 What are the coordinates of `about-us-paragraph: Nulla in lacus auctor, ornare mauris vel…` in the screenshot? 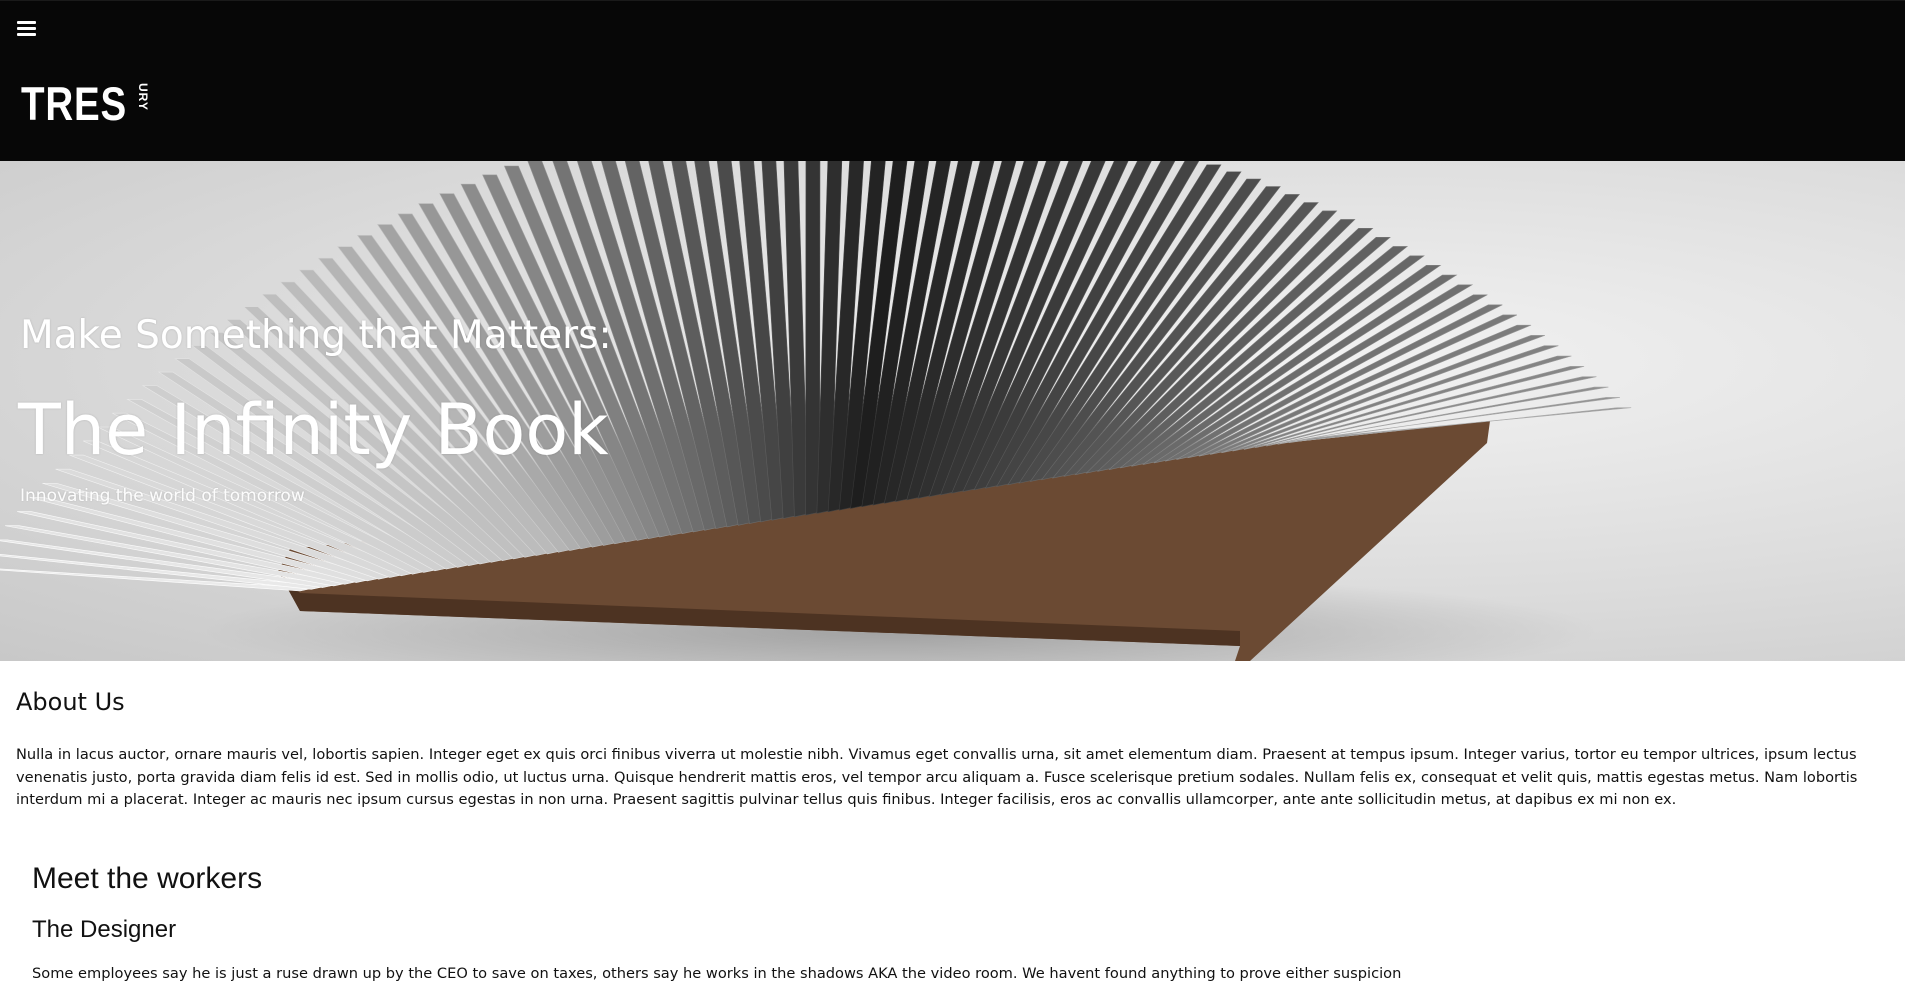 It's located at (937, 777).